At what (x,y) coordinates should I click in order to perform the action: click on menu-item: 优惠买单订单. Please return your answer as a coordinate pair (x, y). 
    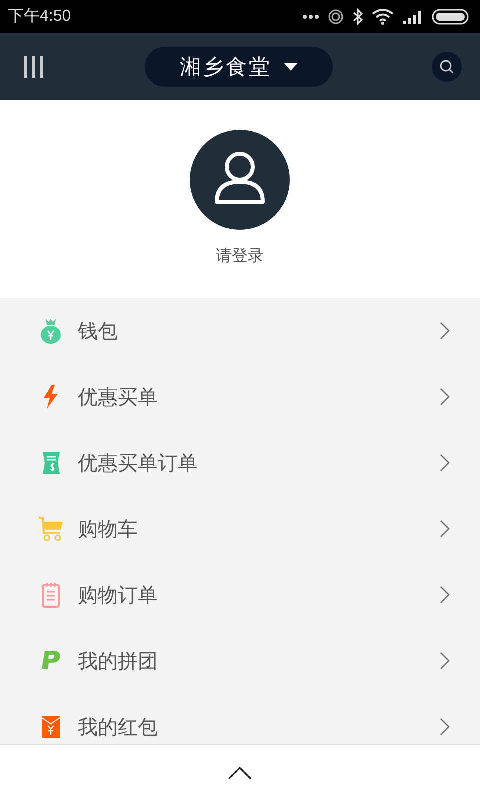
    Looking at the image, I should click on (240, 463).